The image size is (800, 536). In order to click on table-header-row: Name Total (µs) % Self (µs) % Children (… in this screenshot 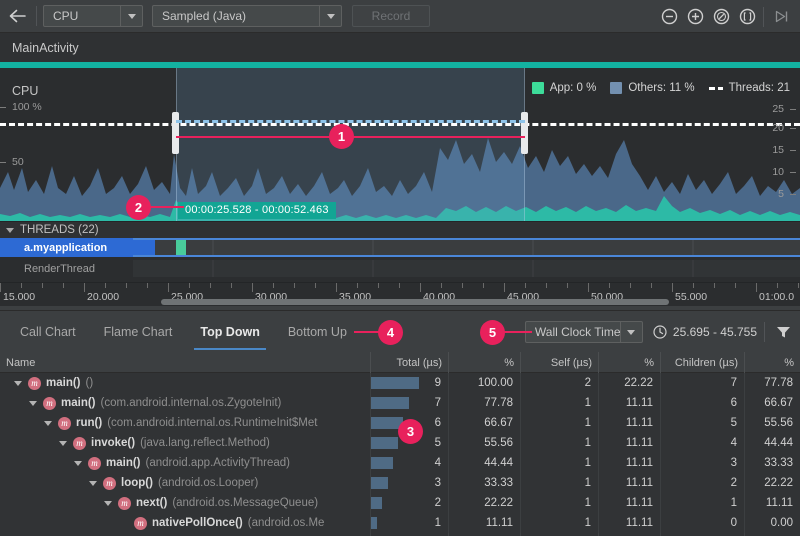, I will do `click(400, 362)`.